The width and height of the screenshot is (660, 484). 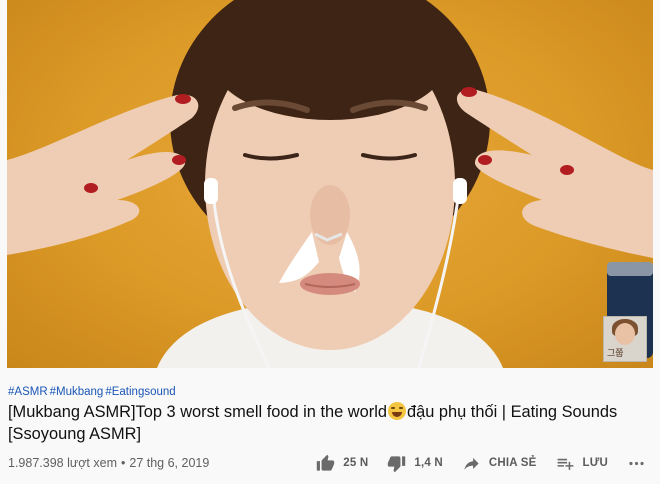 I want to click on thumbs-up-icon, so click(x=326, y=462).